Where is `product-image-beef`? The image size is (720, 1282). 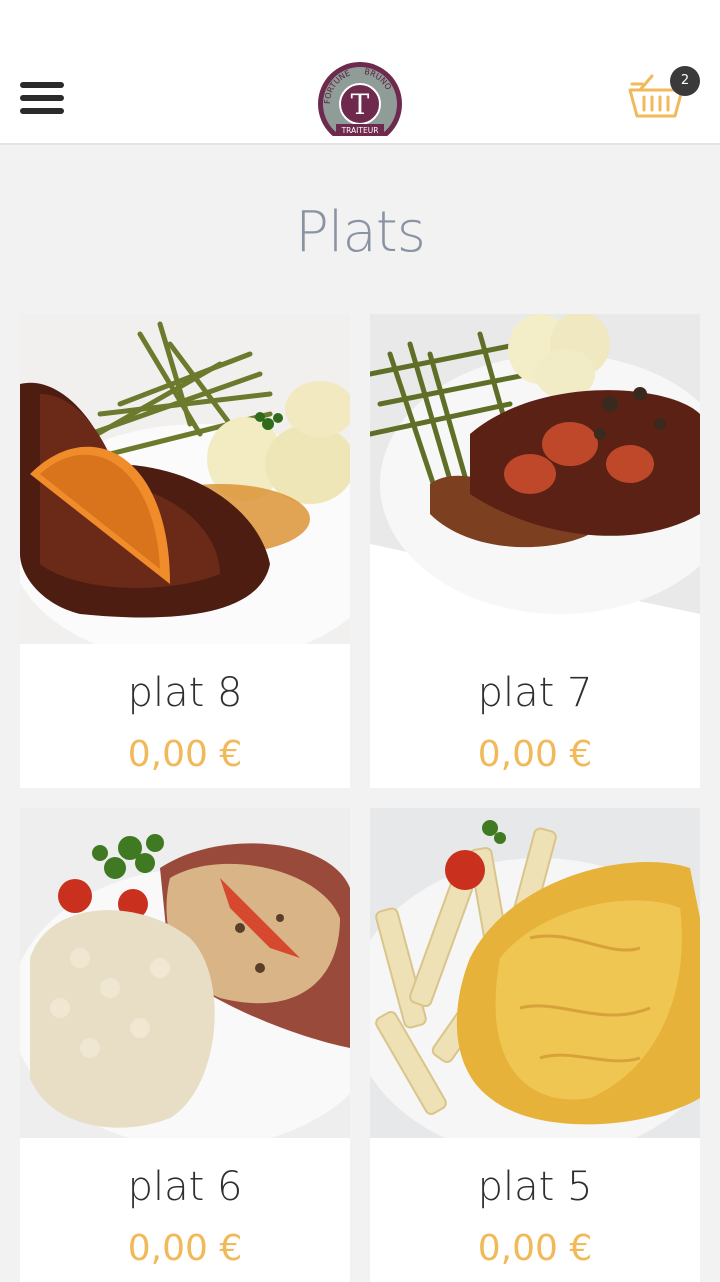 product-image-beef is located at coordinates (535, 479).